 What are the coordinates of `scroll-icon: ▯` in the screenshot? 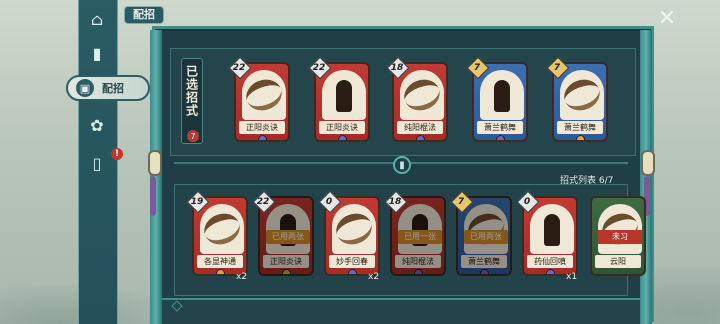 It's located at (97, 163).